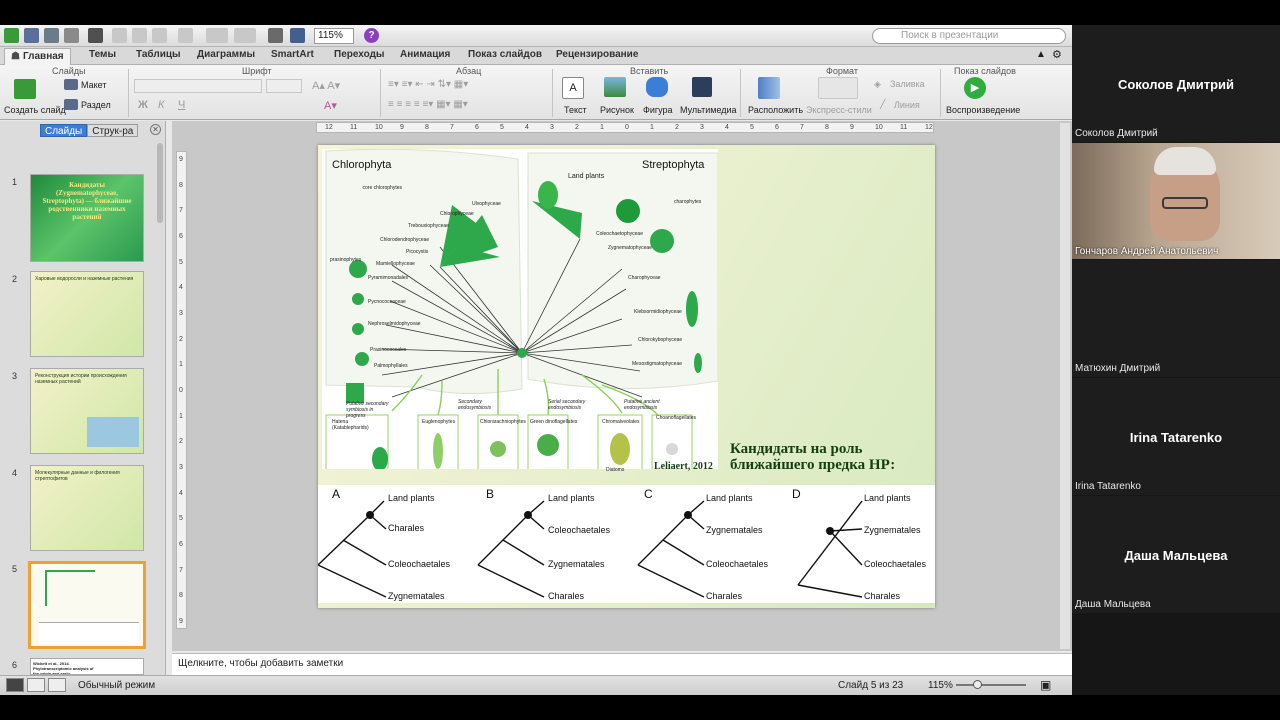  What do you see at coordinates (644, 278) in the screenshot?
I see `clade-label: Charophyceae` at bounding box center [644, 278].